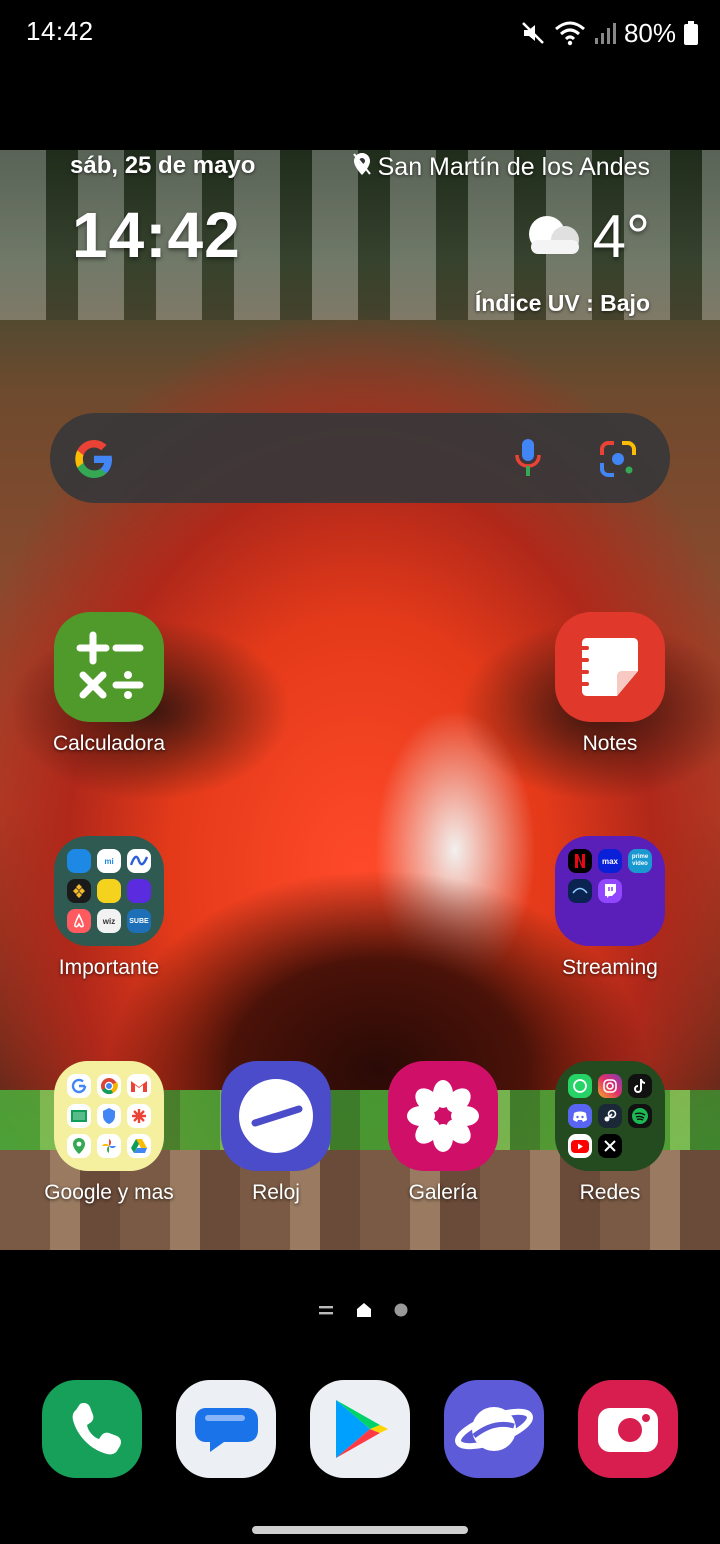 Image resolution: width=720 pixels, height=1544 pixels. Describe the element at coordinates (640, 861) in the screenshot. I see `prime-video-icon: prime video` at that location.